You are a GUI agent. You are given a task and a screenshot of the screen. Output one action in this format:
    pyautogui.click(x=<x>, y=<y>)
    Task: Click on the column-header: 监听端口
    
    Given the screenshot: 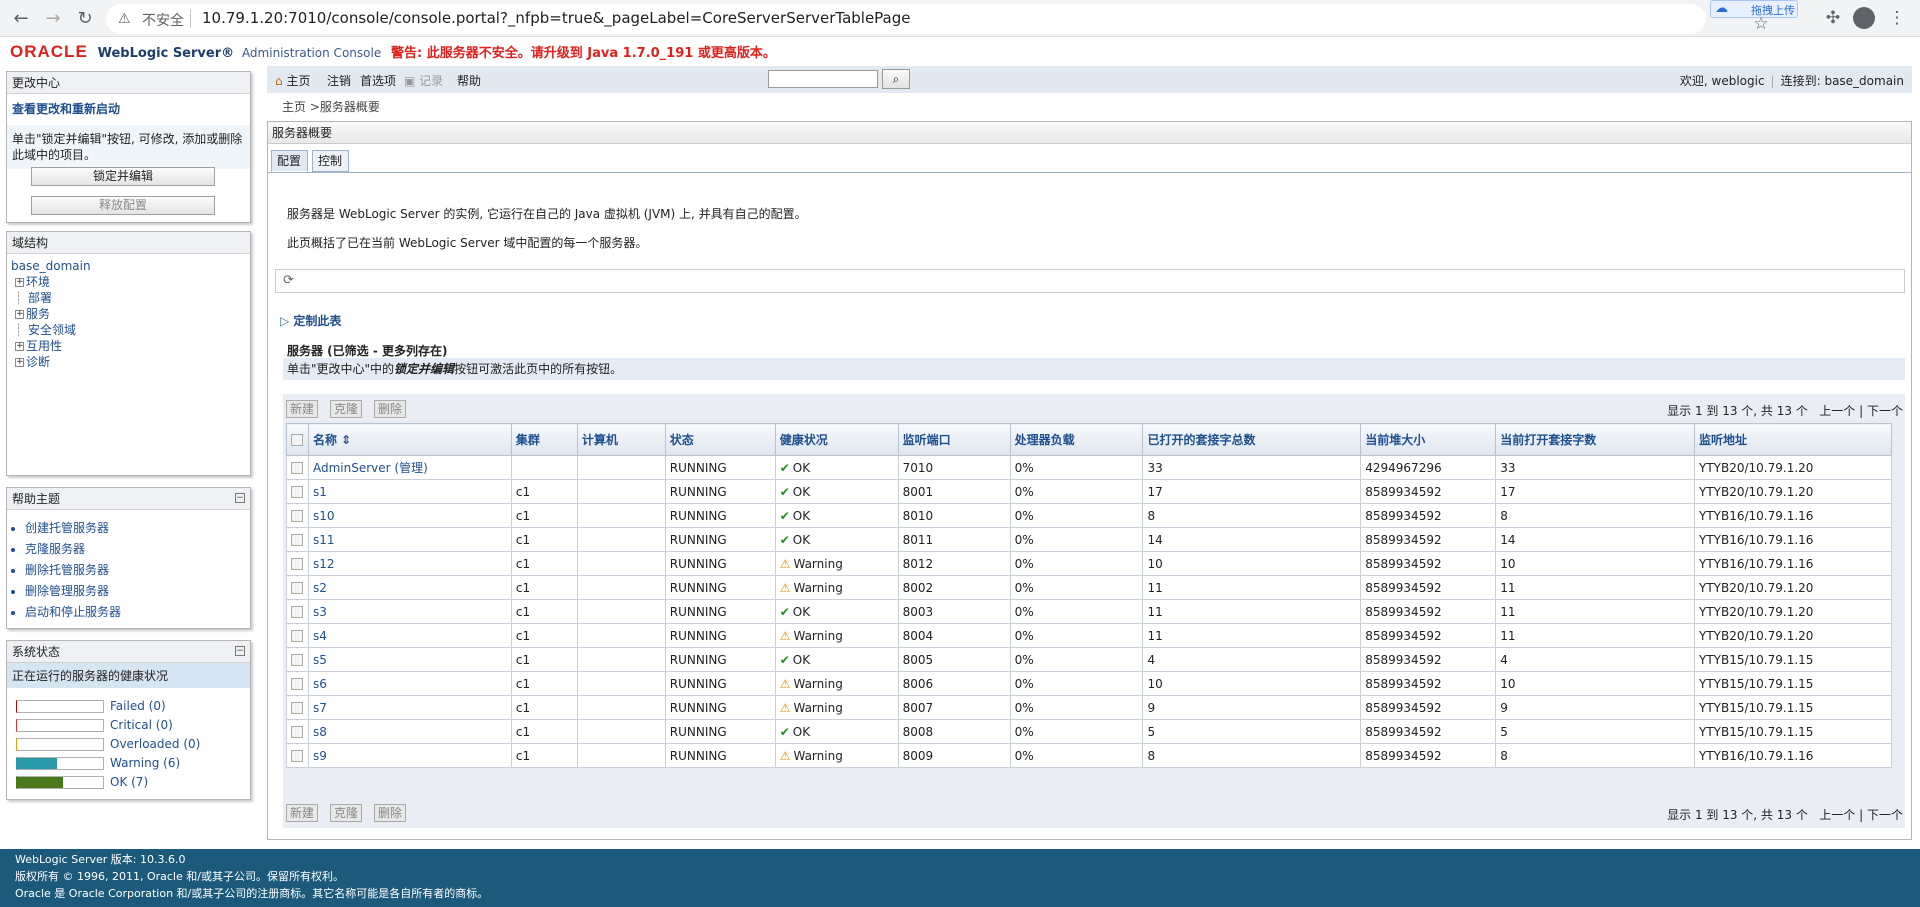 What is the action you would take?
    pyautogui.click(x=954, y=439)
    